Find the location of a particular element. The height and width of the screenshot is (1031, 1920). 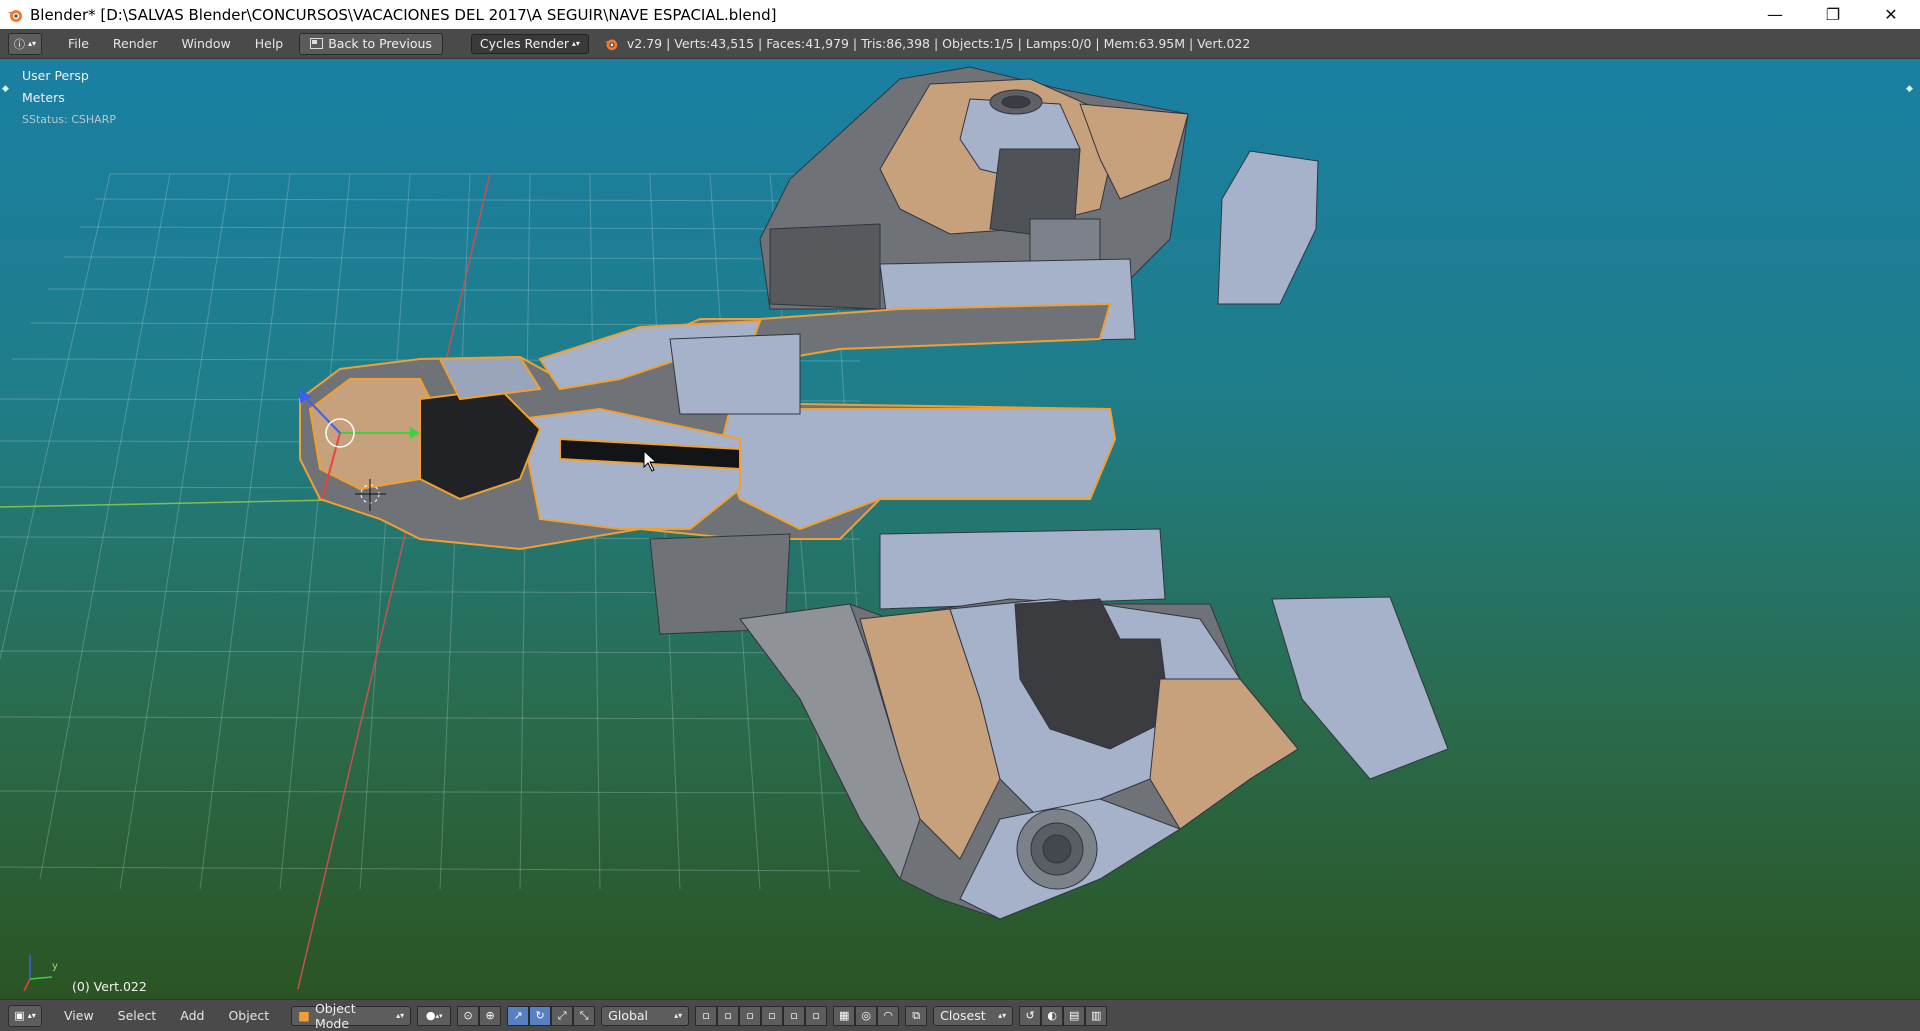

back-to-previous-label: Back to Previous is located at coordinates (380, 43).